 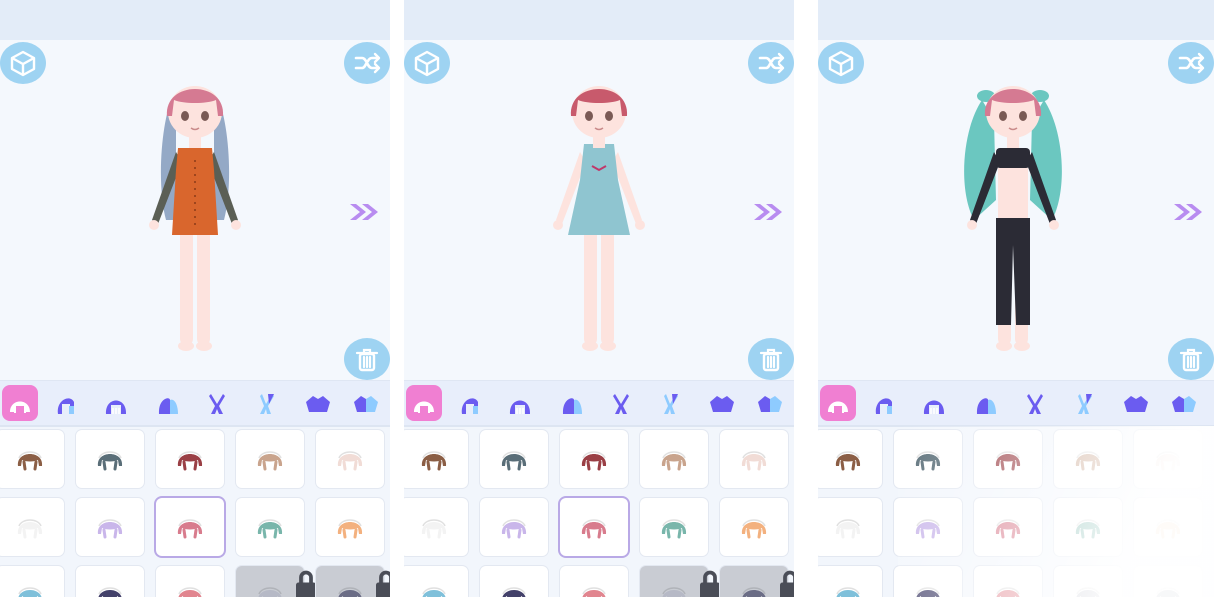 I want to click on top-icon, so click(x=722, y=404).